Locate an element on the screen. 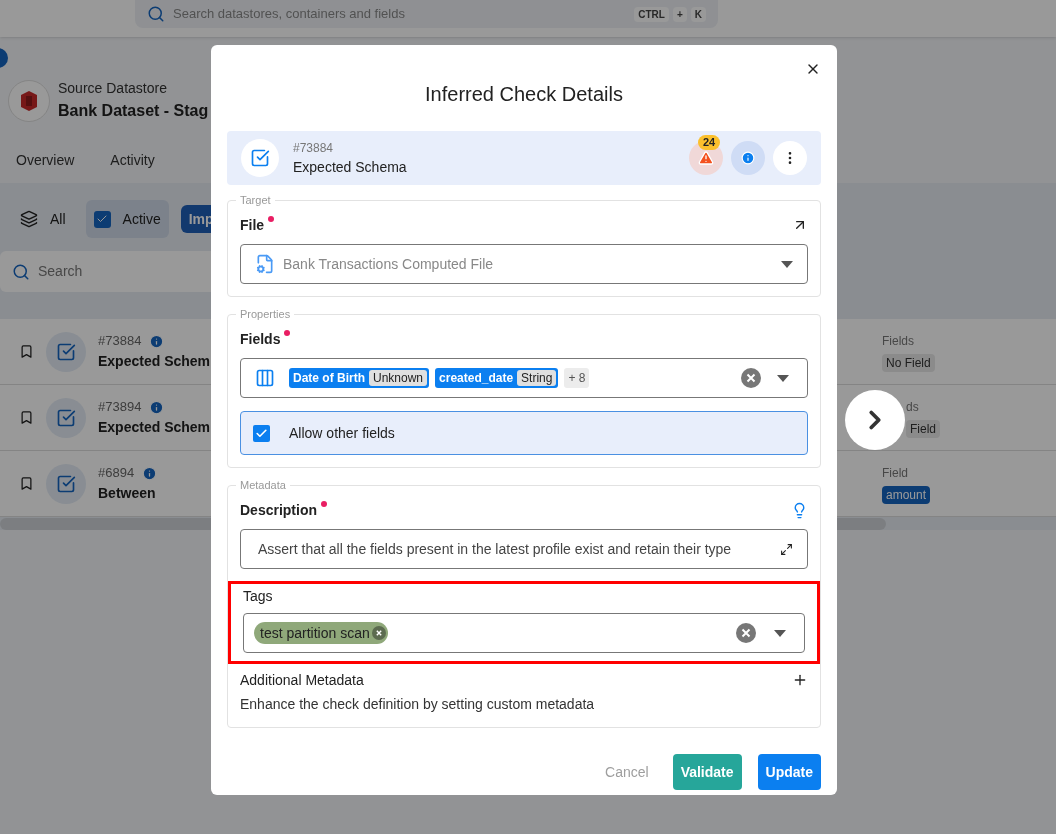  field-tag: Field is located at coordinates (923, 428).